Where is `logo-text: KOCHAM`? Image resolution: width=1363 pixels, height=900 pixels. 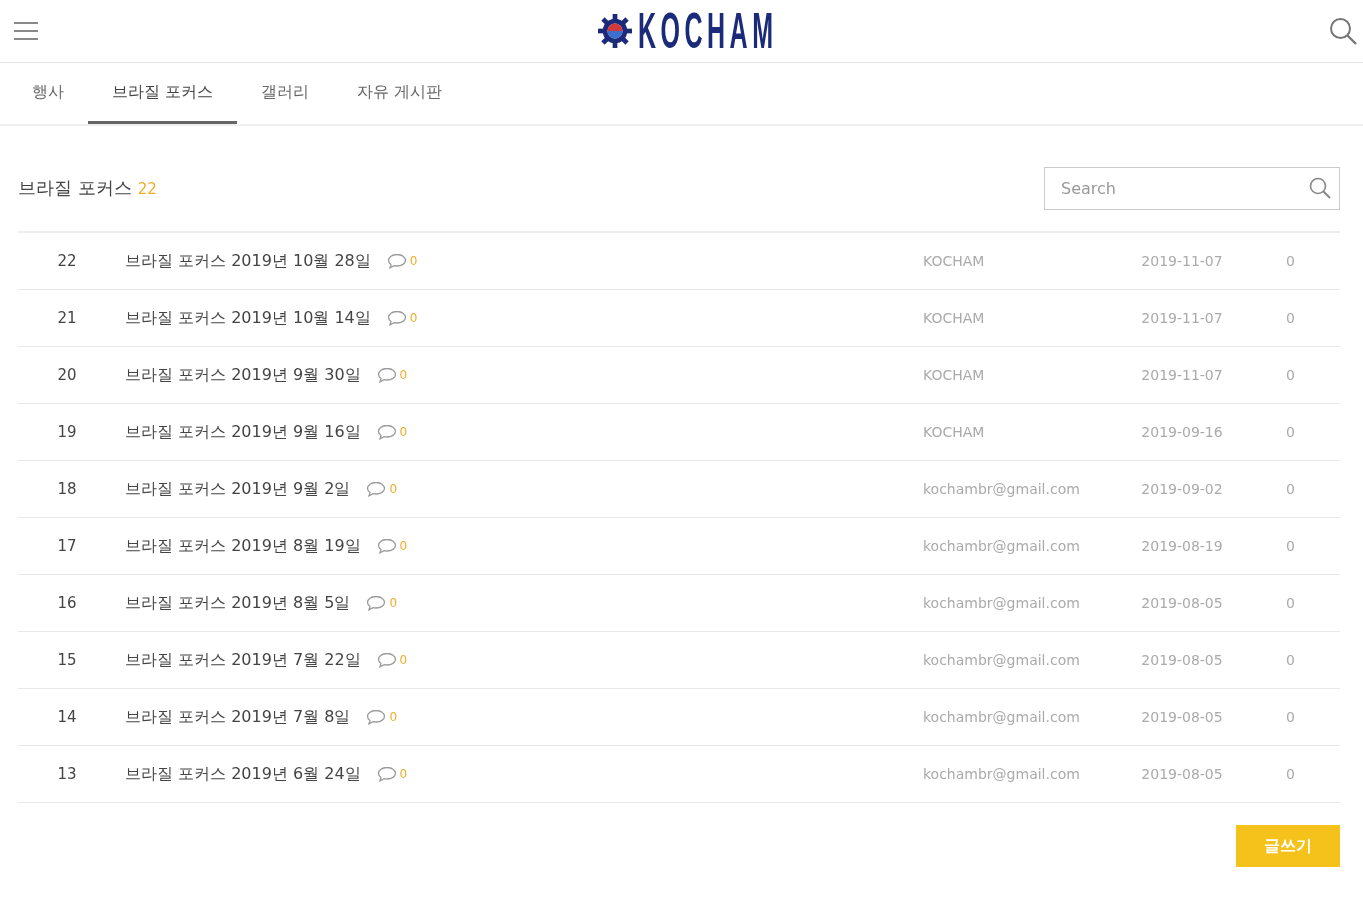 logo-text: KOCHAM is located at coordinates (708, 31).